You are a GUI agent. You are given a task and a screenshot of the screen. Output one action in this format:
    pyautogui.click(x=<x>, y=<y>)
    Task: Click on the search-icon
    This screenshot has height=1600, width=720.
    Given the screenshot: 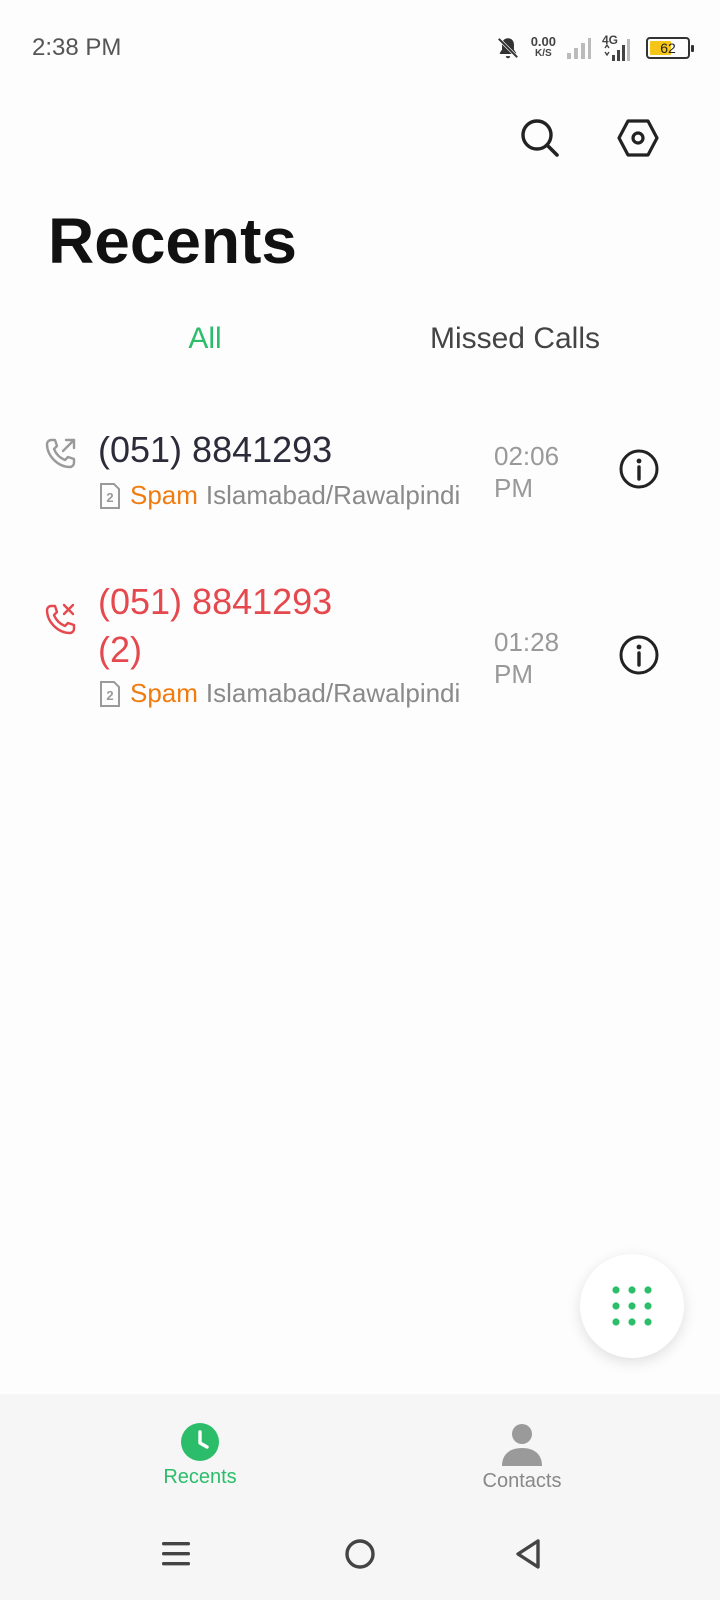 What is the action you would take?
    pyautogui.click(x=540, y=138)
    